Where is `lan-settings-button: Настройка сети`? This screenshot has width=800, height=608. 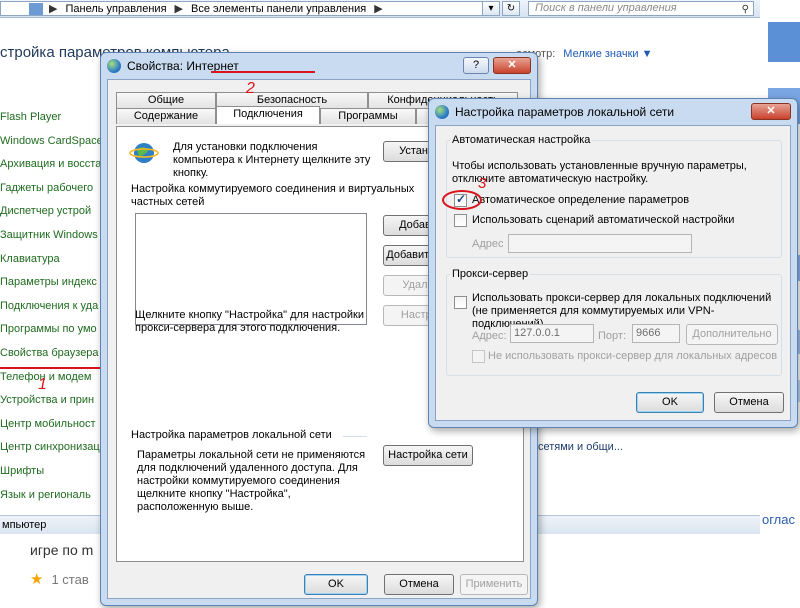 lan-settings-button: Настройка сети is located at coordinates (428, 455).